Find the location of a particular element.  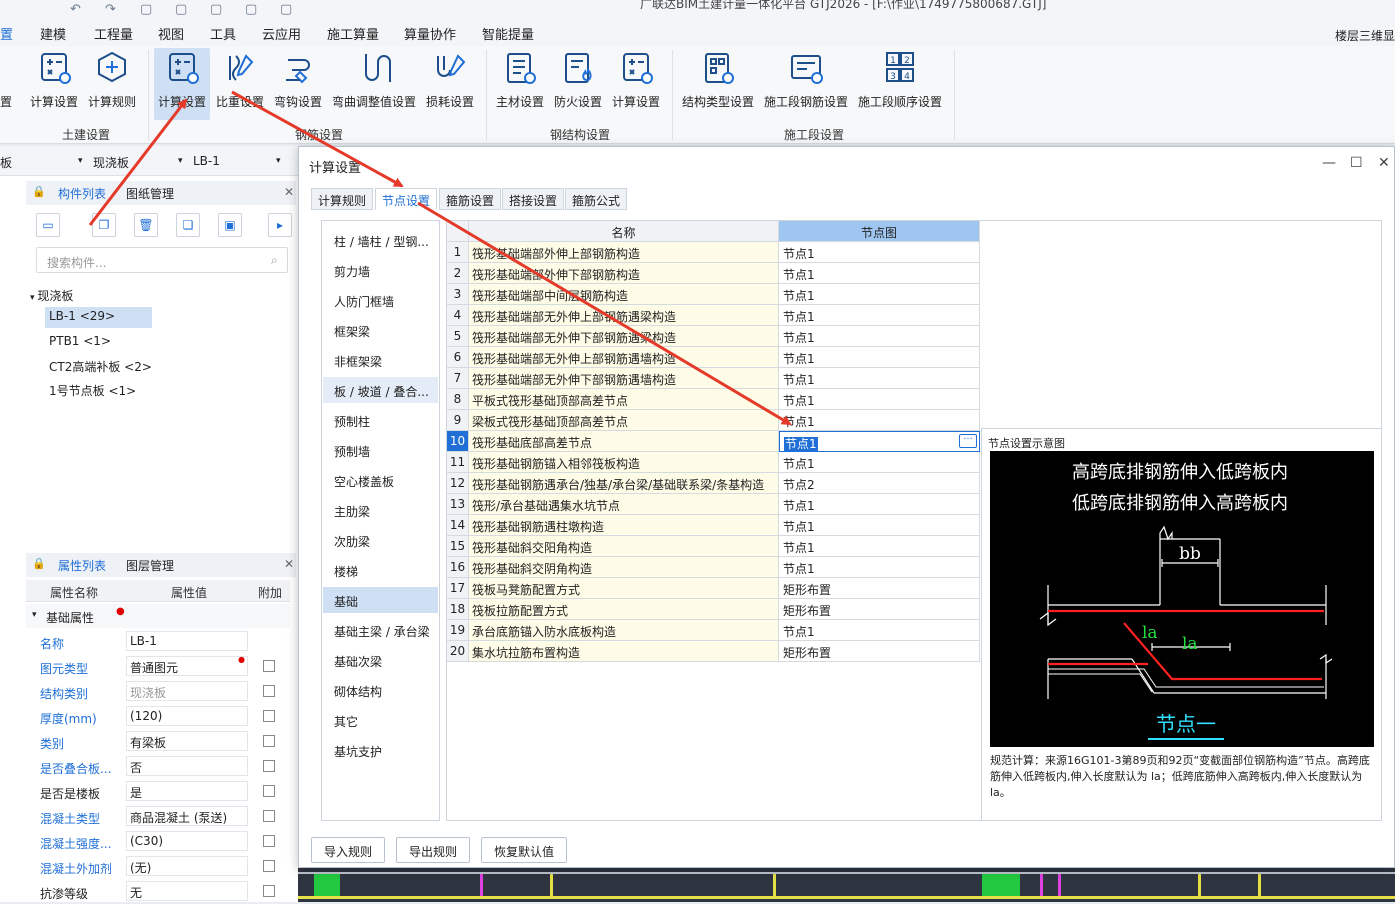

menu-modeling: 建模 is located at coordinates (53, 33).